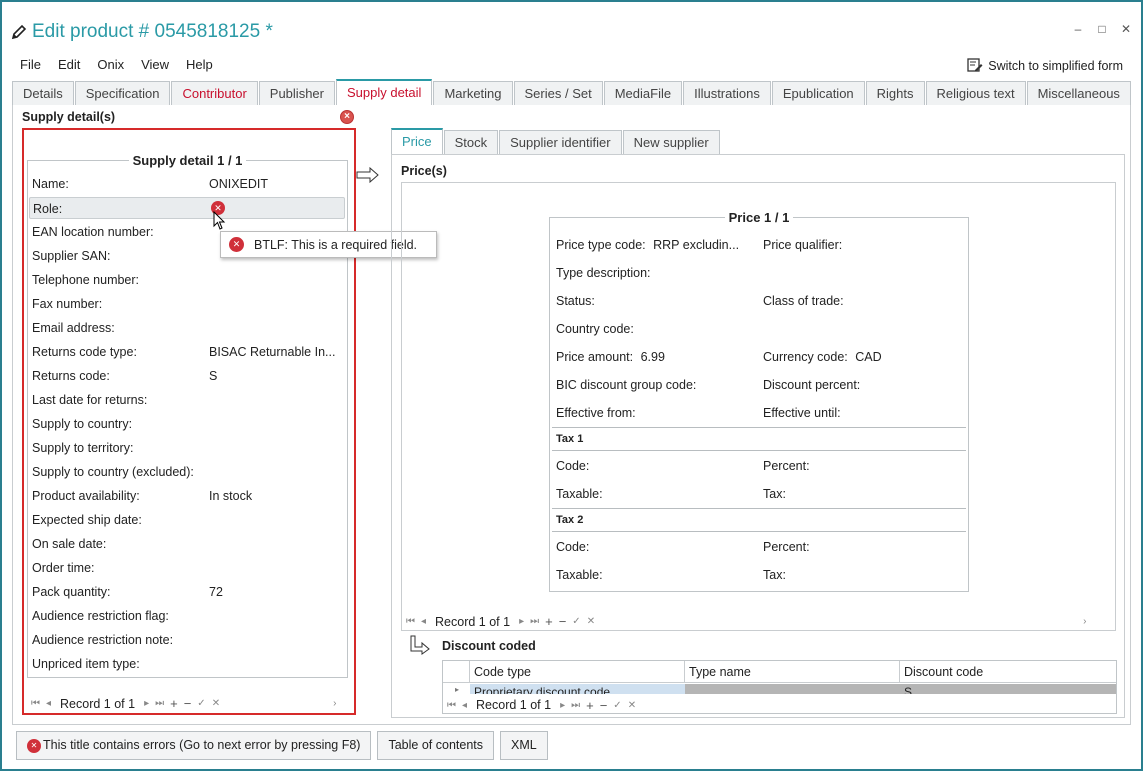 This screenshot has height=771, width=1143. I want to click on tax1-tax-field: Tax:, so click(774, 494).